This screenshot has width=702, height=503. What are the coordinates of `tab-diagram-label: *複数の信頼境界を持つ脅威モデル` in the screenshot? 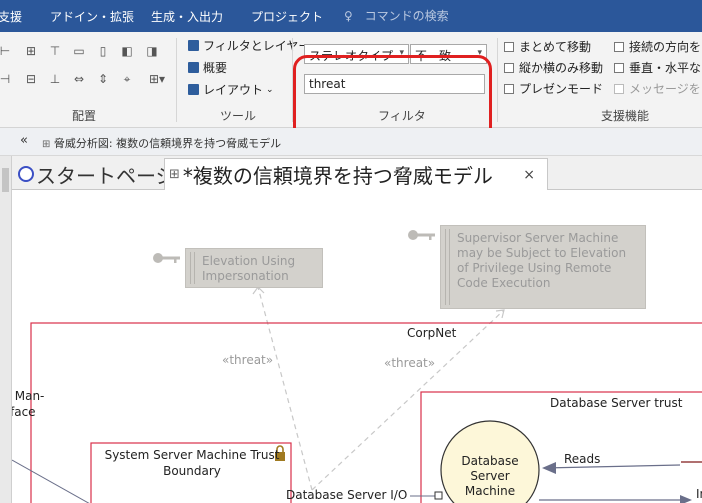 It's located at (337, 176).